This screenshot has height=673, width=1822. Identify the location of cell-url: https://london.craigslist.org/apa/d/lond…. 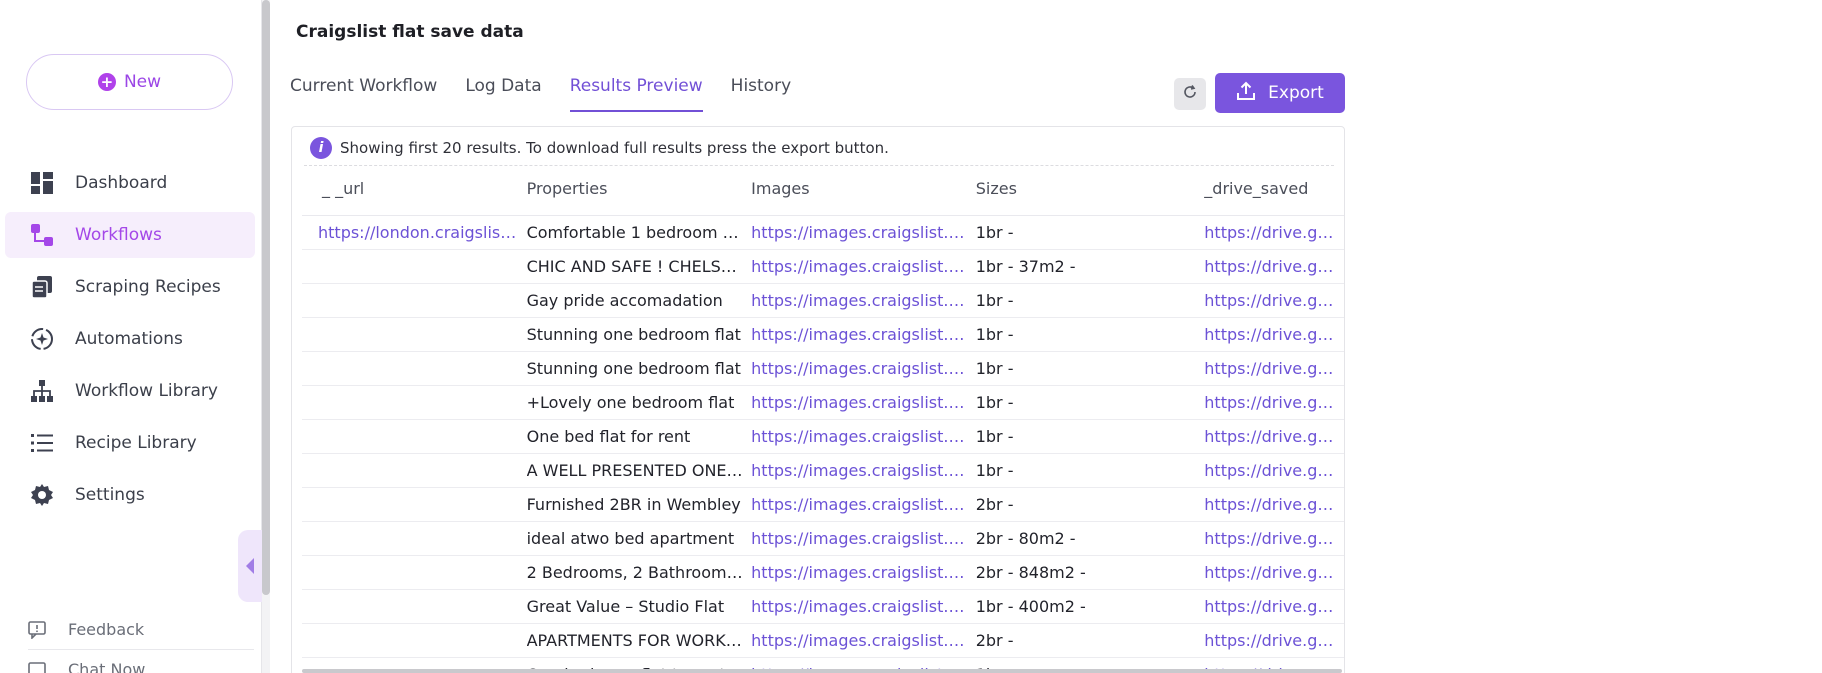
(414, 232).